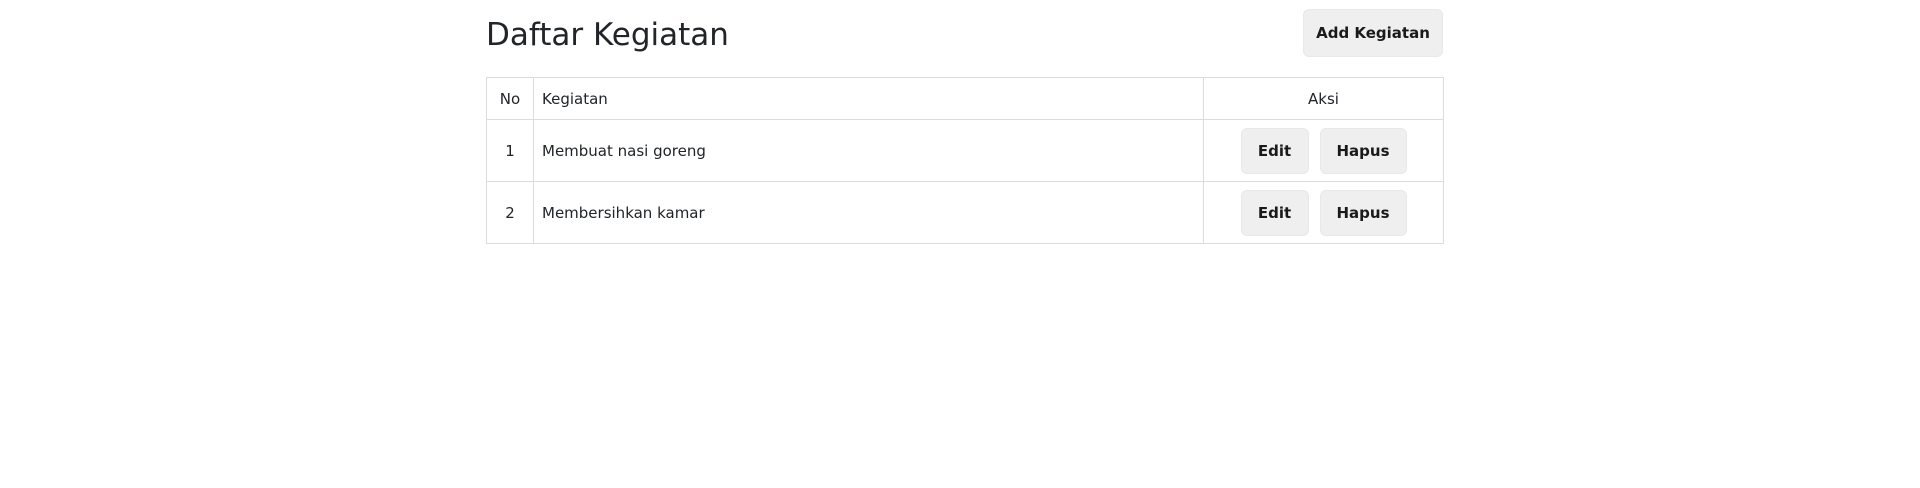 This screenshot has width=1920, height=488. I want to click on column-header-aksi: Aksi, so click(1323, 98).